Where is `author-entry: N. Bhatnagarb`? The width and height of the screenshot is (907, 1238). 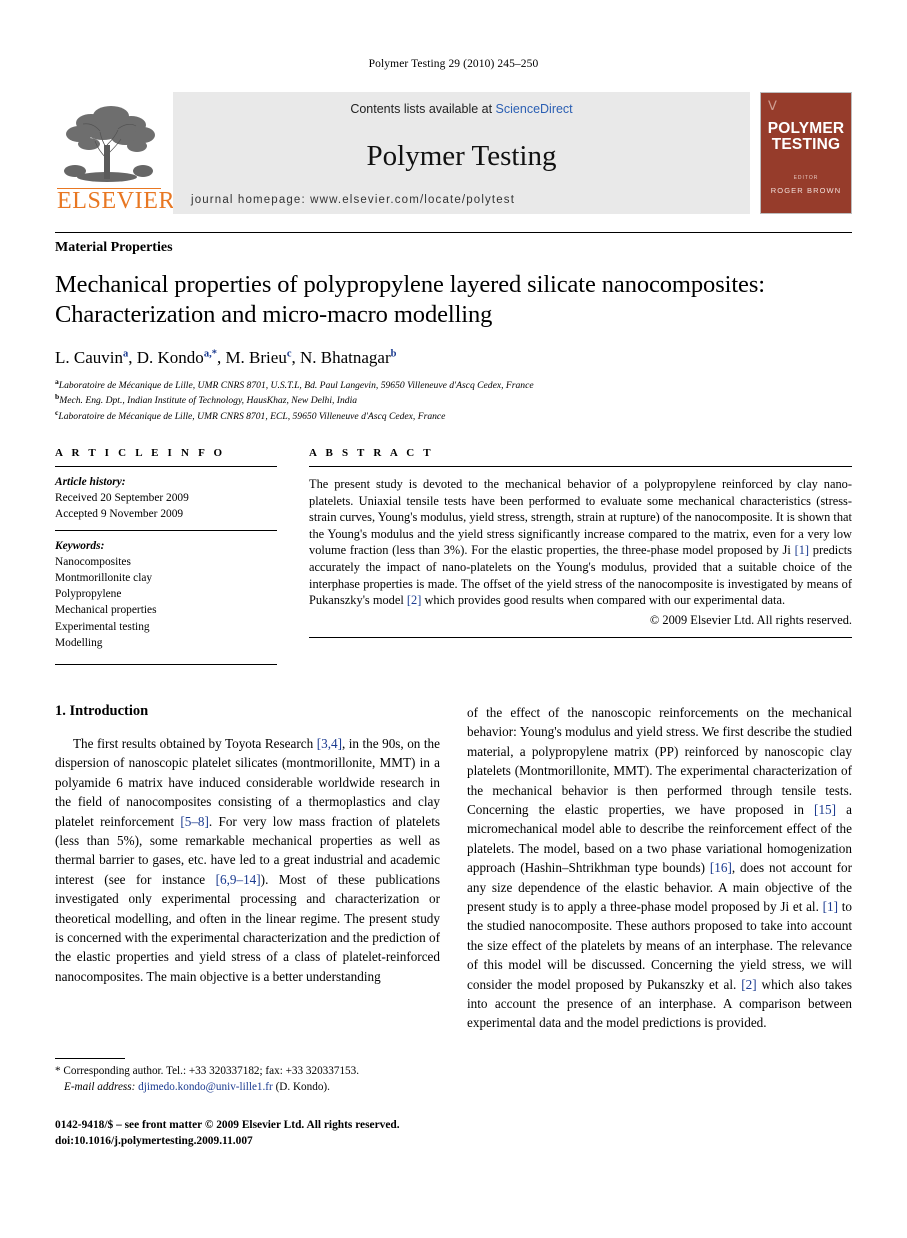 author-entry: N. Bhatnagarb is located at coordinates (348, 357).